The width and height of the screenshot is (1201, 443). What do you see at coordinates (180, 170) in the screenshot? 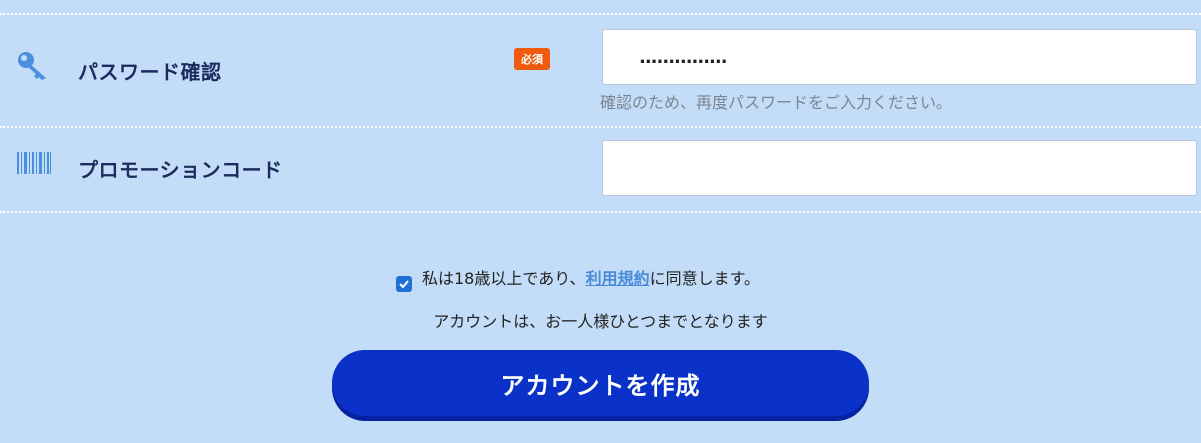
I see `promo-code-label: プロモーションコード` at bounding box center [180, 170].